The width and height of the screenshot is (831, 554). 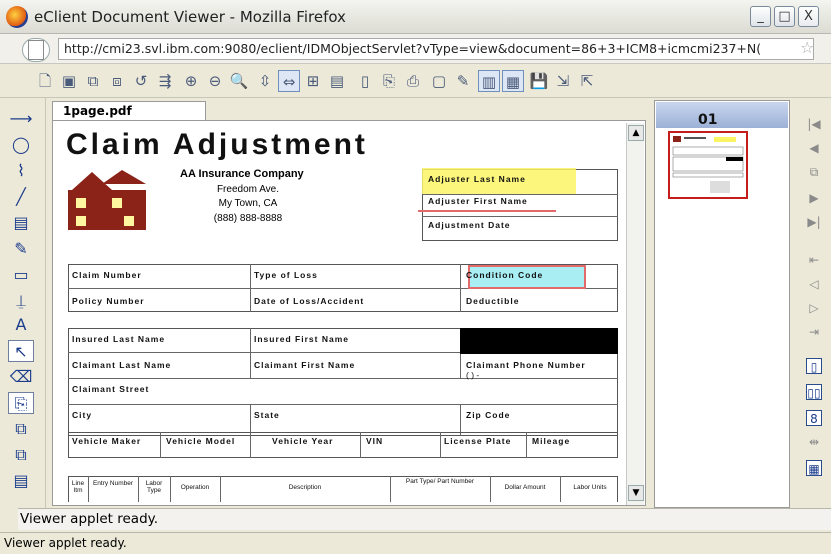 What do you see at coordinates (215, 81) in the screenshot?
I see `zoom-out-icon: ⊖` at bounding box center [215, 81].